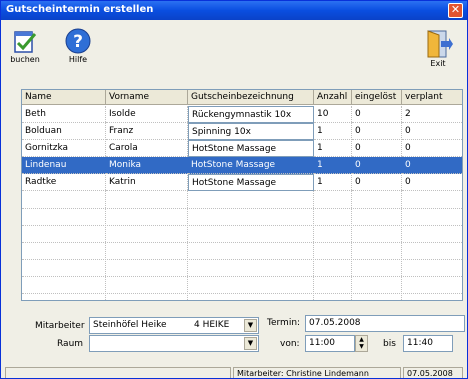  What do you see at coordinates (118, 372) in the screenshot?
I see `status-cell-empty` at bounding box center [118, 372].